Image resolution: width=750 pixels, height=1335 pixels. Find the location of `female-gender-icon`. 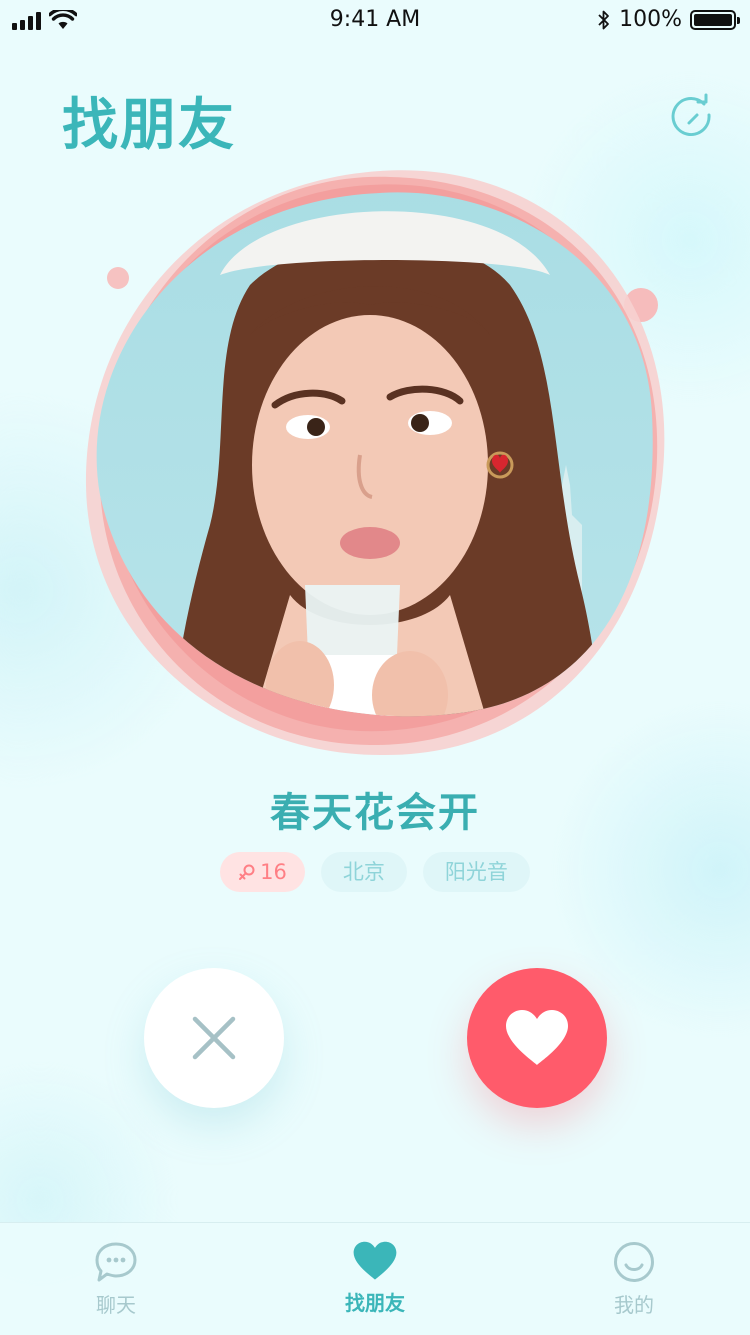

female-gender-icon is located at coordinates (247, 872).